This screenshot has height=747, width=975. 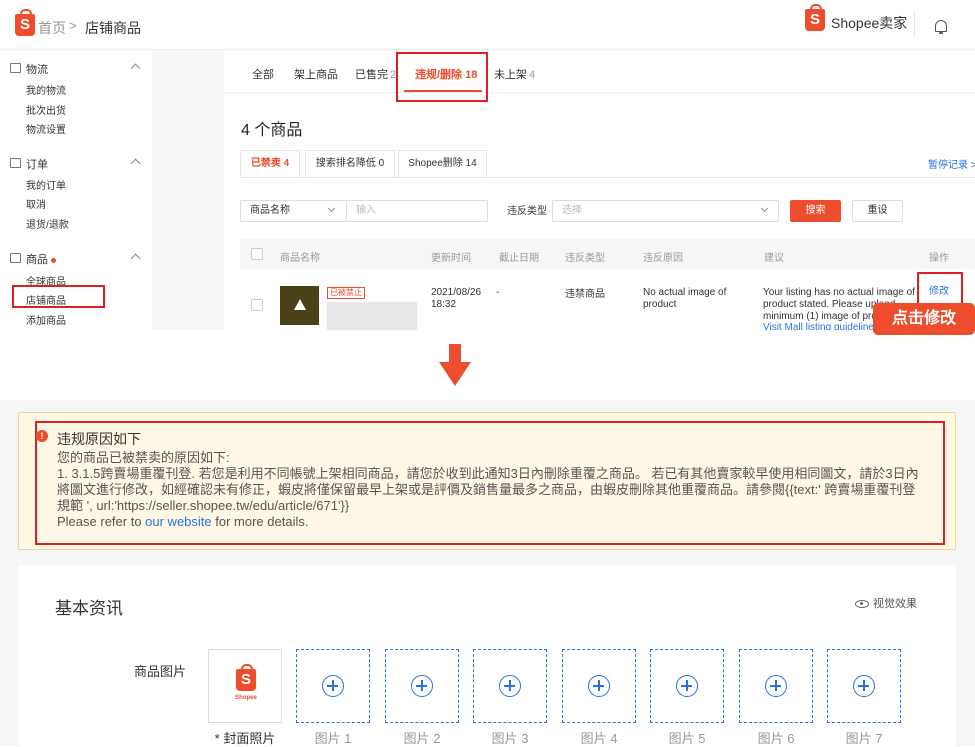 What do you see at coordinates (257, 254) in the screenshot?
I see `select-all-checkbox` at bounding box center [257, 254].